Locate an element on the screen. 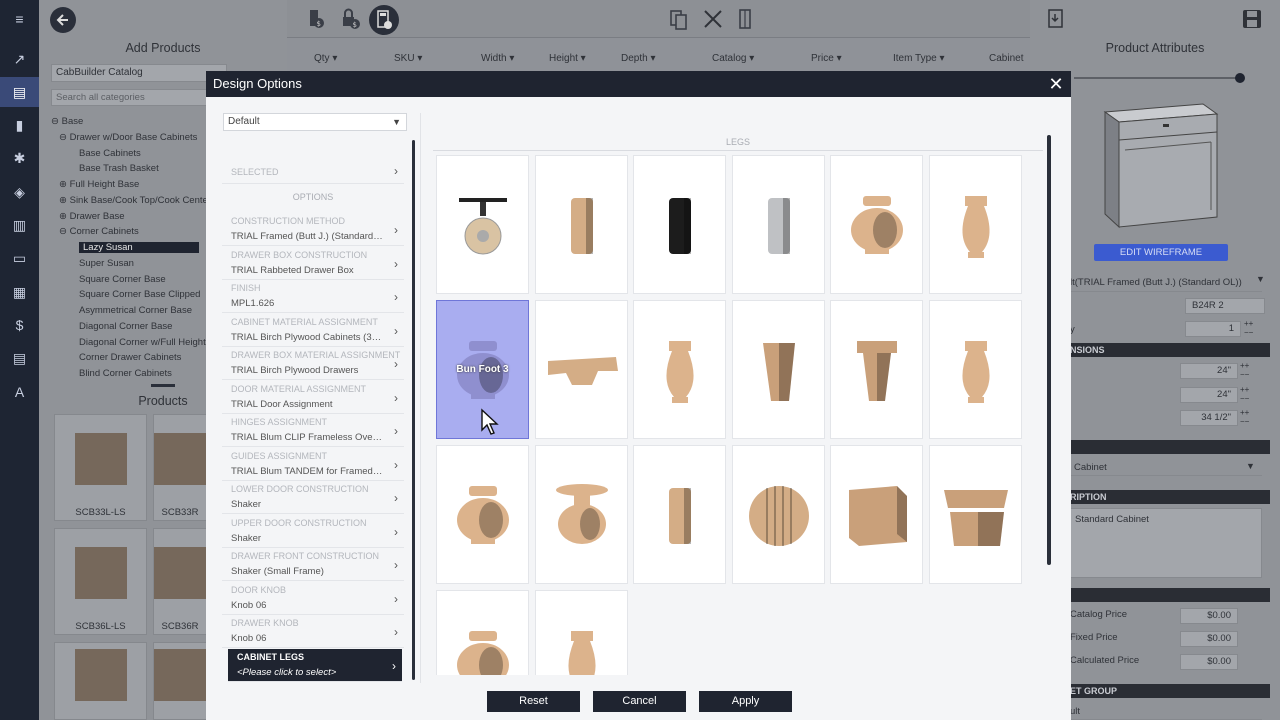 Image resolution: width=1280 pixels, height=720 pixels. preset-select: Default ▼ is located at coordinates (315, 122).